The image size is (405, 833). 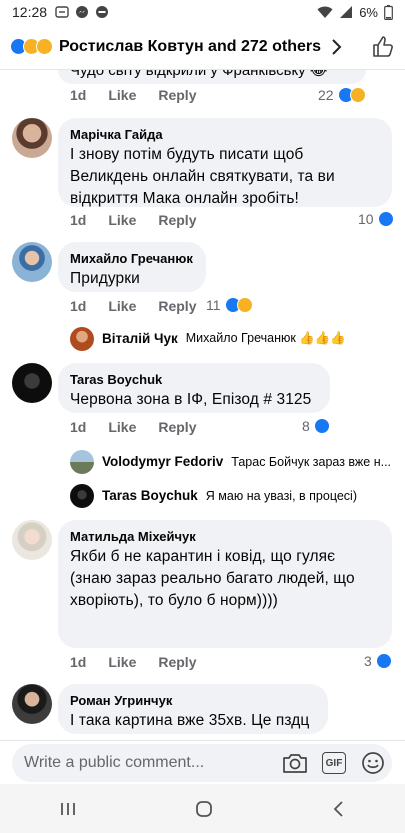 I want to click on reaction-count: 22, so click(x=342, y=95).